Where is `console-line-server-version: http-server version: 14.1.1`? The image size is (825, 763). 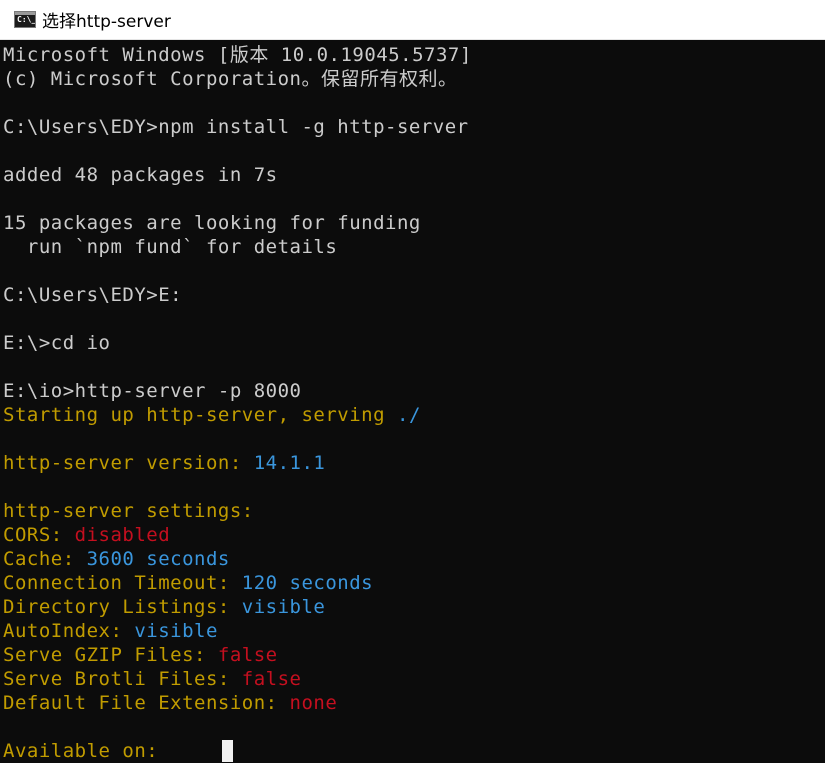
console-line-server-version: http-server version: 14.1.1 is located at coordinates (164, 463).